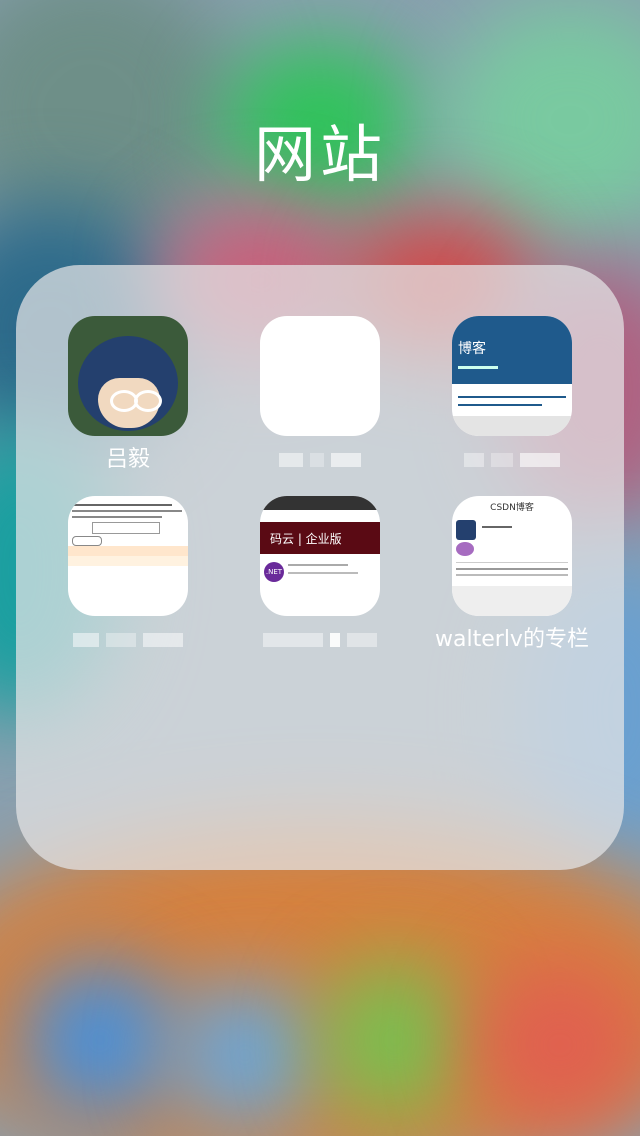  I want to click on app-label-luyi: 吕毅, so click(127, 459).